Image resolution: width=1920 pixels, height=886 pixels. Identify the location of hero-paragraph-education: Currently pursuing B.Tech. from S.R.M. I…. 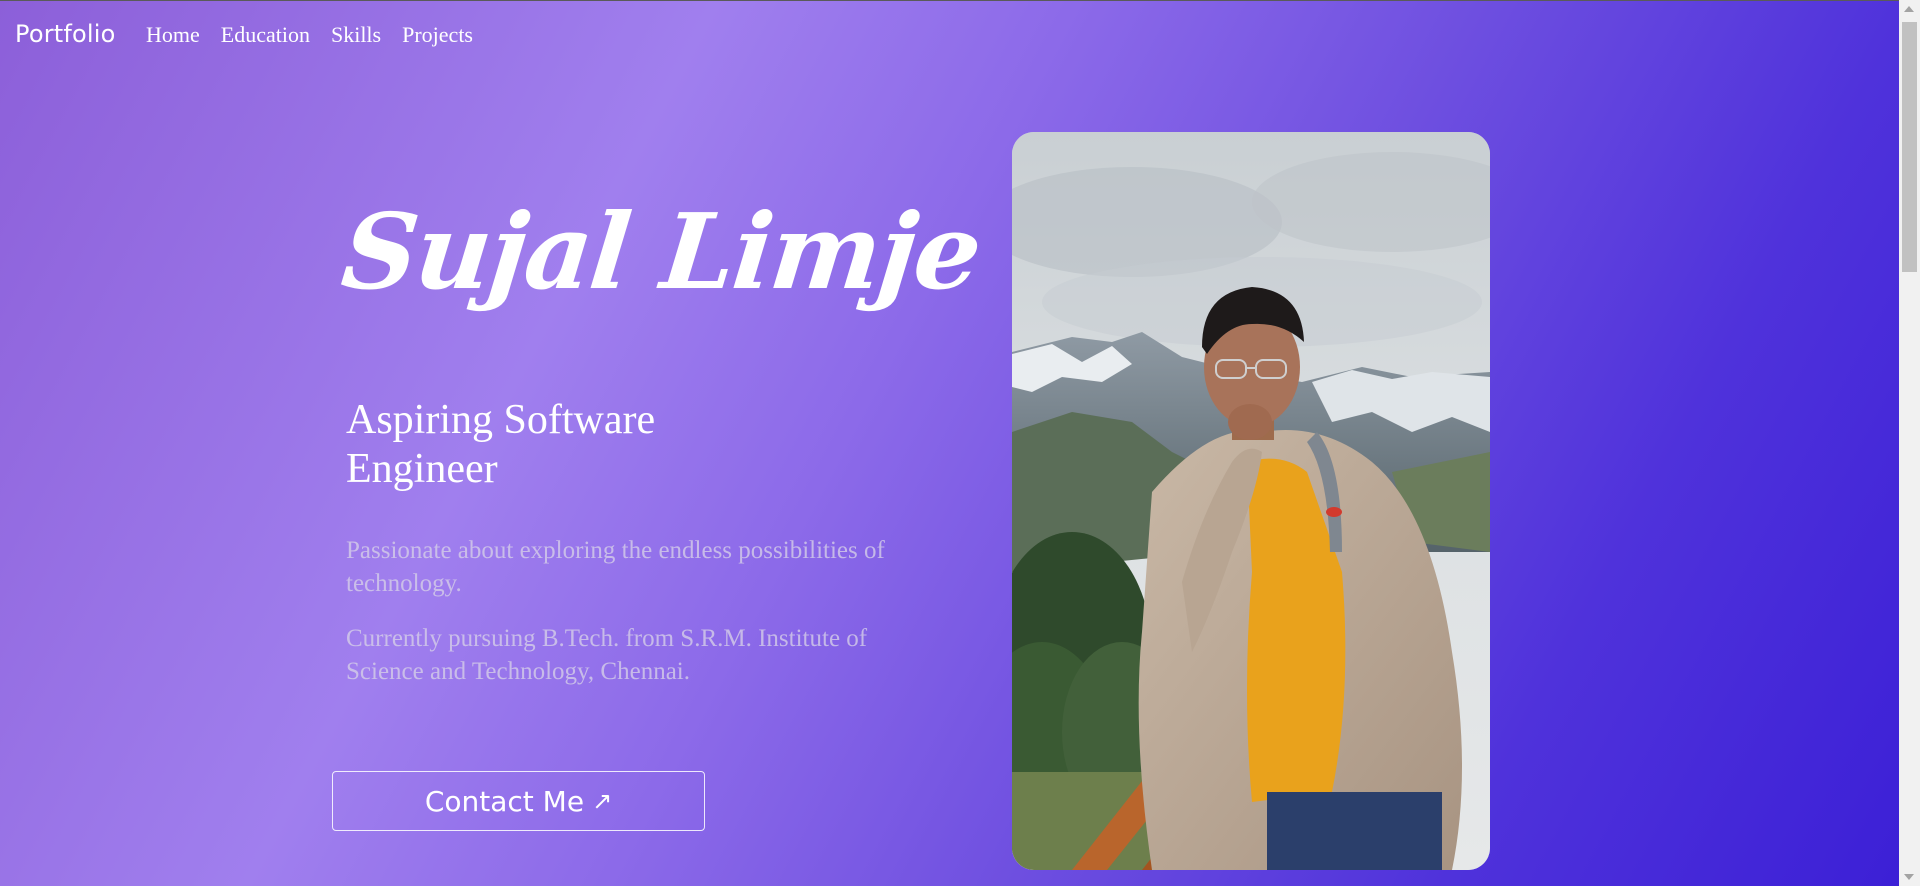
(607, 655).